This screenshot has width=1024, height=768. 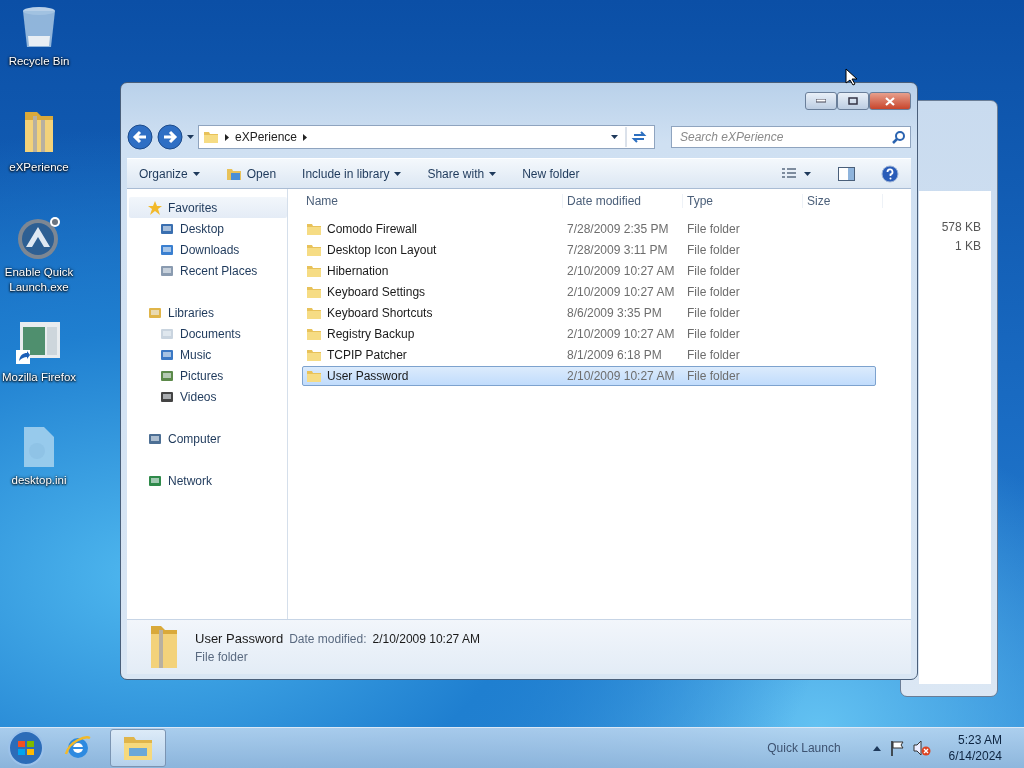 What do you see at coordinates (208, 249) in the screenshot?
I see `nav-item: Downloads` at bounding box center [208, 249].